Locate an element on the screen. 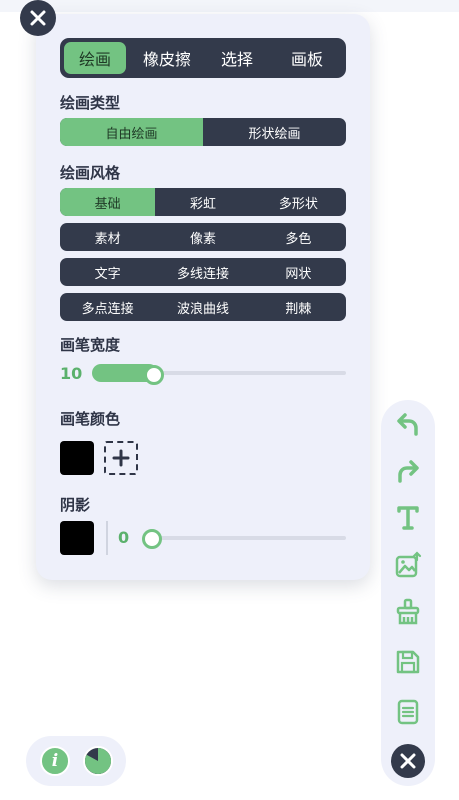 The image size is (459, 800). mode-tabs: 绘画 橡皮擦 选择 画板 is located at coordinates (203, 58).